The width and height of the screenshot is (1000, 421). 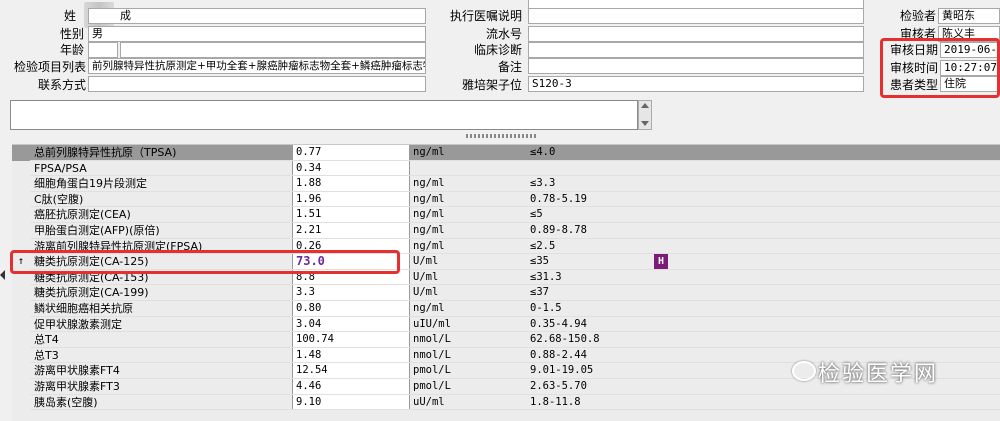 What do you see at coordinates (351, 293) in the screenshot?
I see `result-value: 3.3` at bounding box center [351, 293].